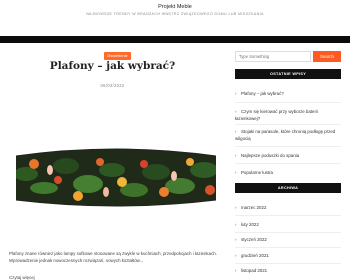 This screenshot has height=280, width=350. I want to click on recent-post-link: › Plafony – jak wybrać?, so click(288, 94).